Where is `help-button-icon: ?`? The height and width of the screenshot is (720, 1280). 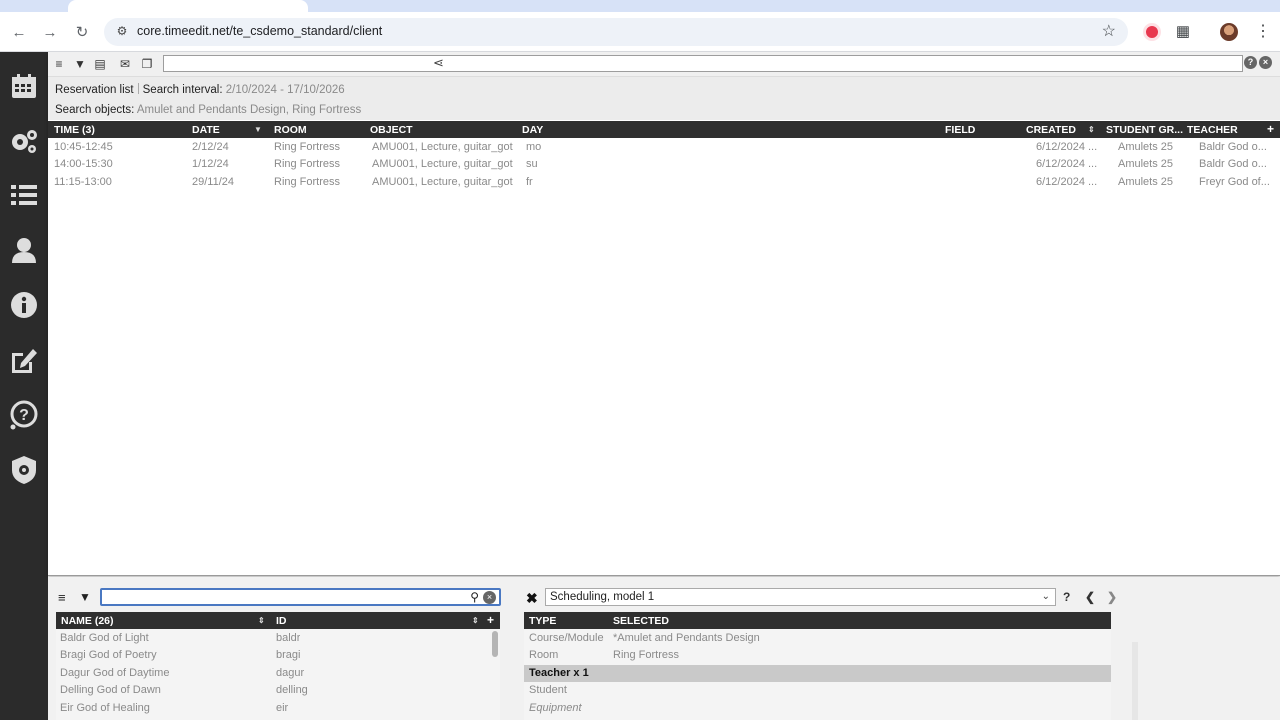 help-button-icon: ? is located at coordinates (1250, 62).